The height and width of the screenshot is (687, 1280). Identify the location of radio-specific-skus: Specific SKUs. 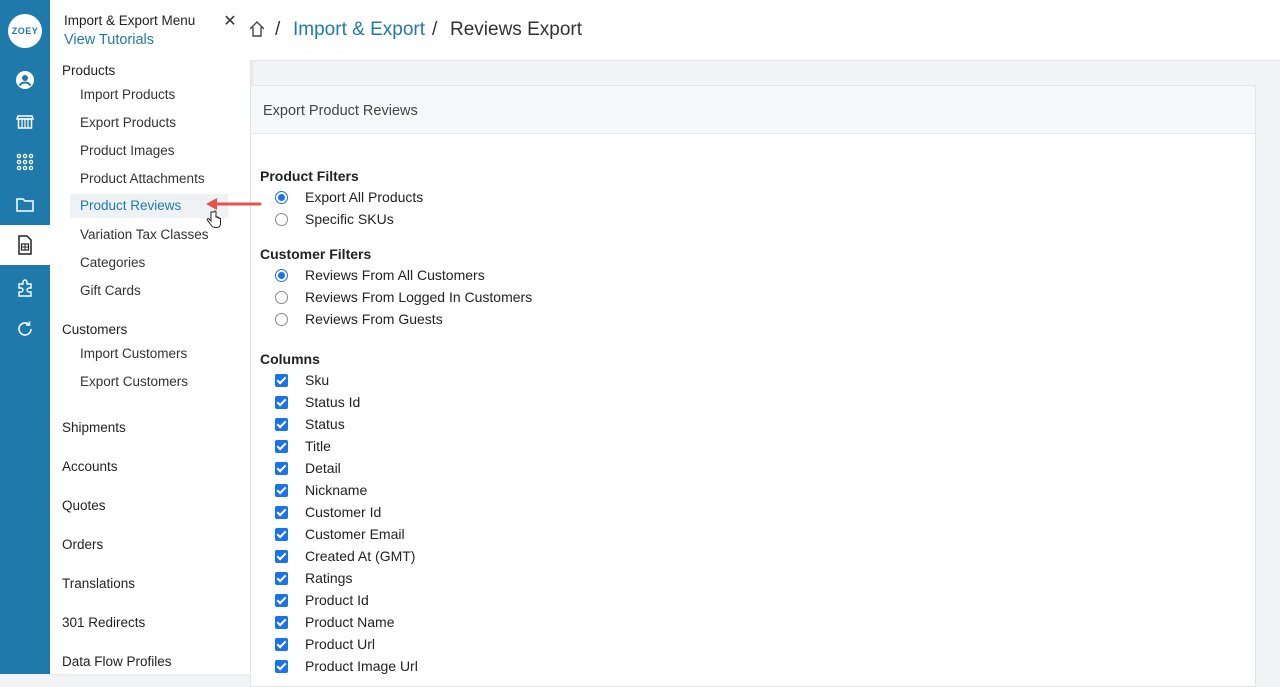
(334, 219).